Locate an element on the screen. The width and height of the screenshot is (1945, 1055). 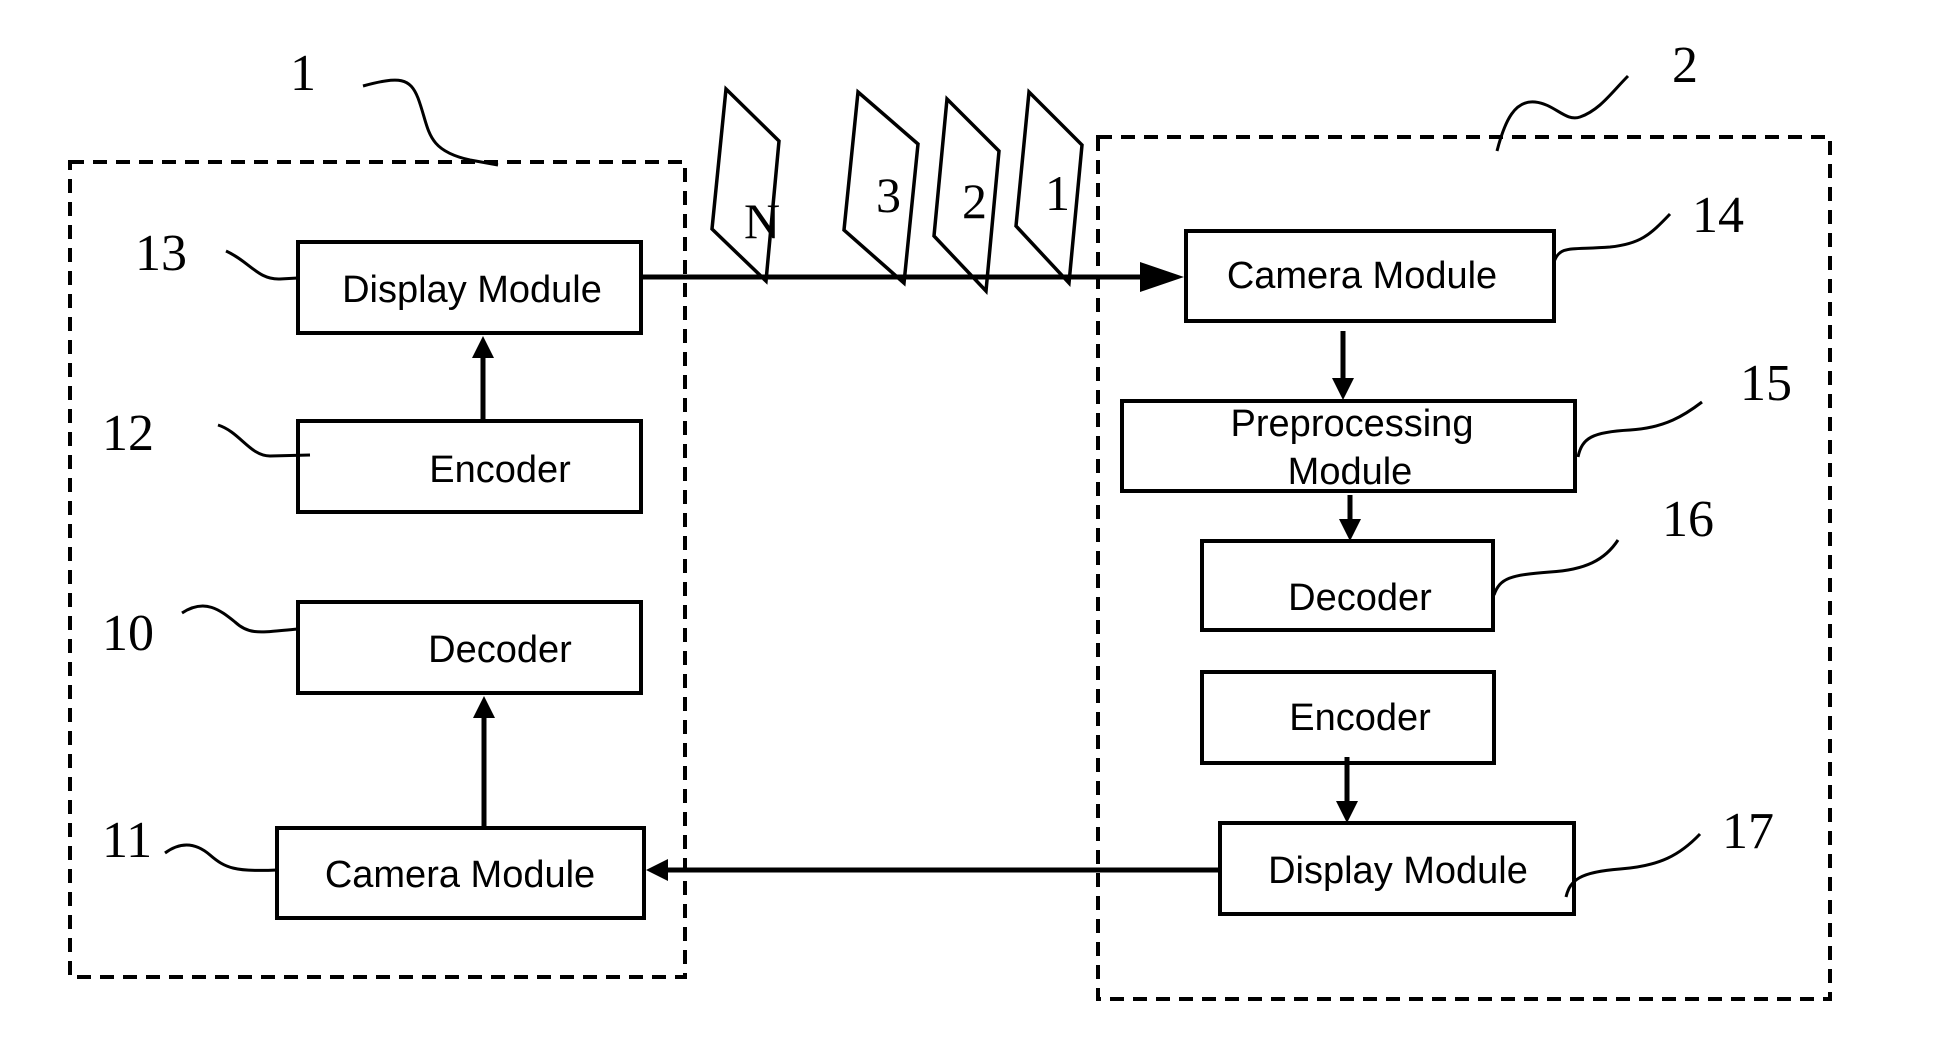
frame-3: 3 is located at coordinates (881, 187).